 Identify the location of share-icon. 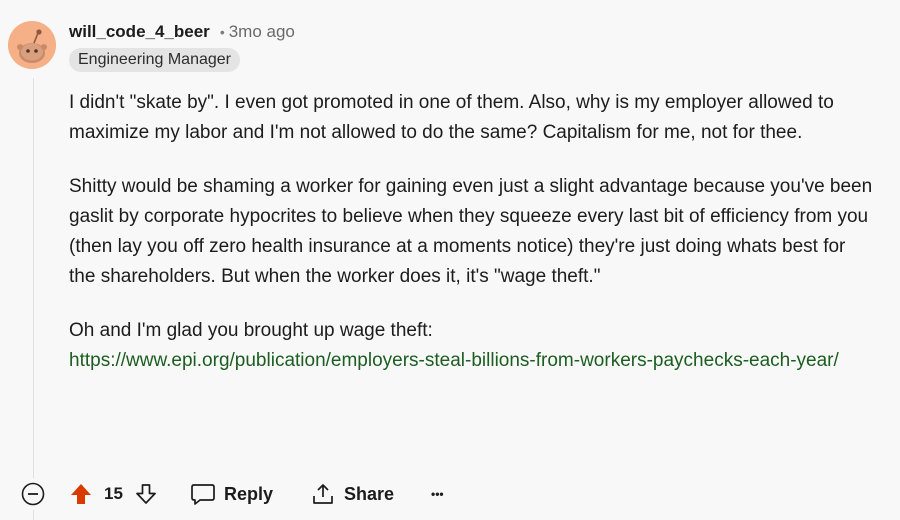
(323, 494).